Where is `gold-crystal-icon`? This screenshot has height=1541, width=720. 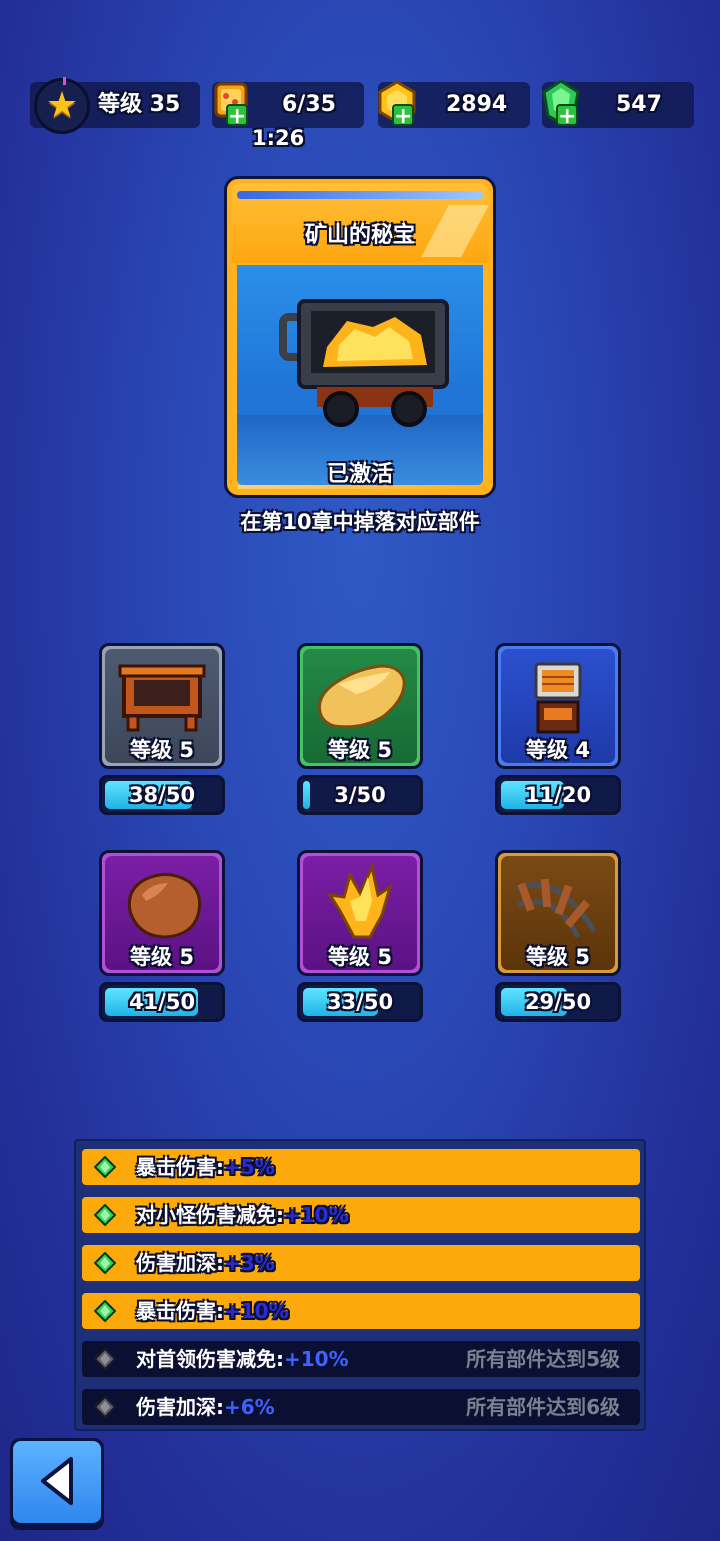
gold-crystal-icon is located at coordinates (360, 900).